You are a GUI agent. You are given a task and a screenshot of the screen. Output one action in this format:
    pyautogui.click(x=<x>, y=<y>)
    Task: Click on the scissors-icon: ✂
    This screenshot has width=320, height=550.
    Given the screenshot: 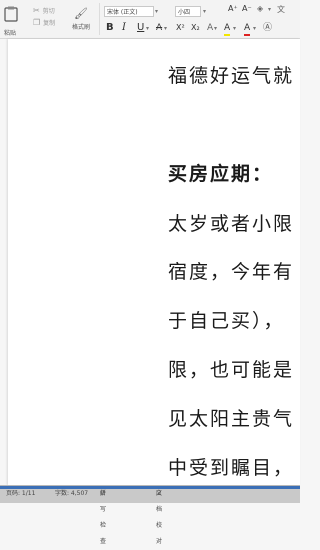 What is the action you would take?
    pyautogui.click(x=36, y=10)
    